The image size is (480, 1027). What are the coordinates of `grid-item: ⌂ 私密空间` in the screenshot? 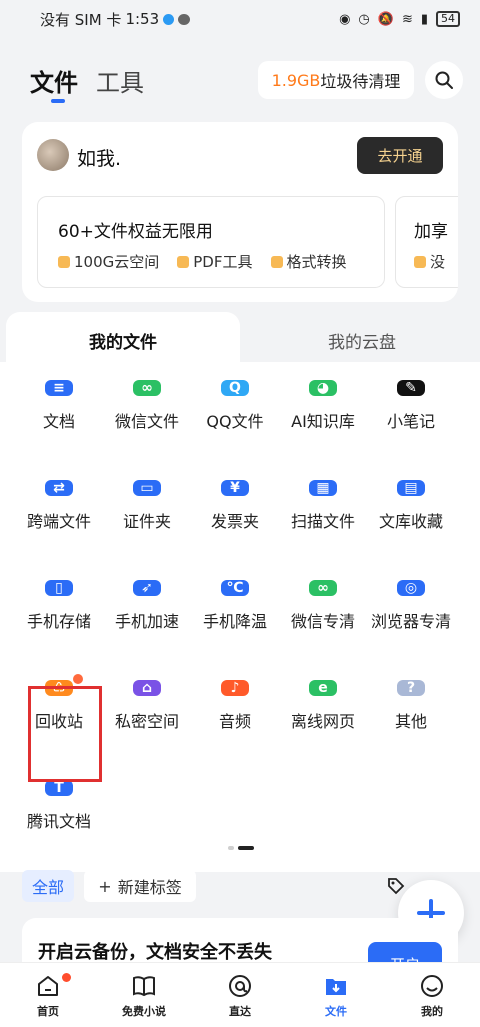 It's located at (147, 706).